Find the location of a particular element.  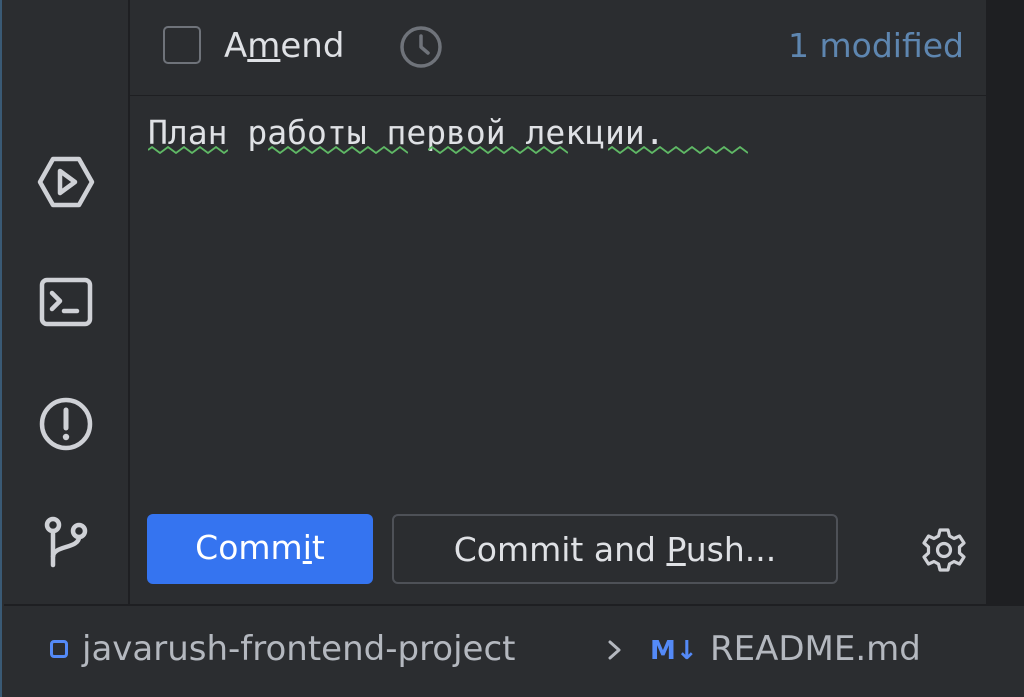

tool-window-strip is located at coordinates (67, 302).